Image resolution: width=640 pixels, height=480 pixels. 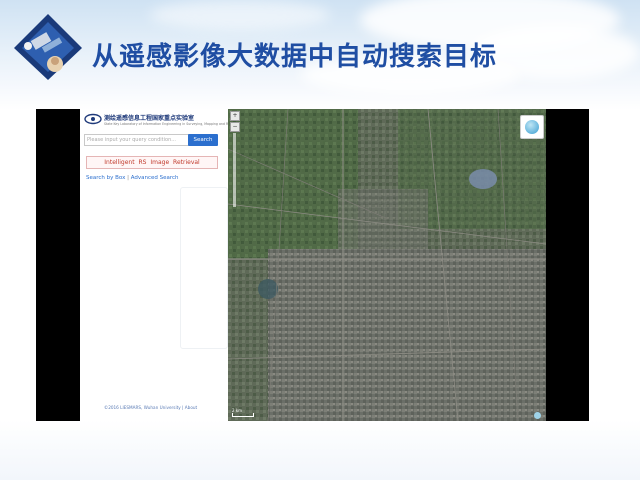 I want to click on zoom-in-button: +, so click(x=235, y=116).